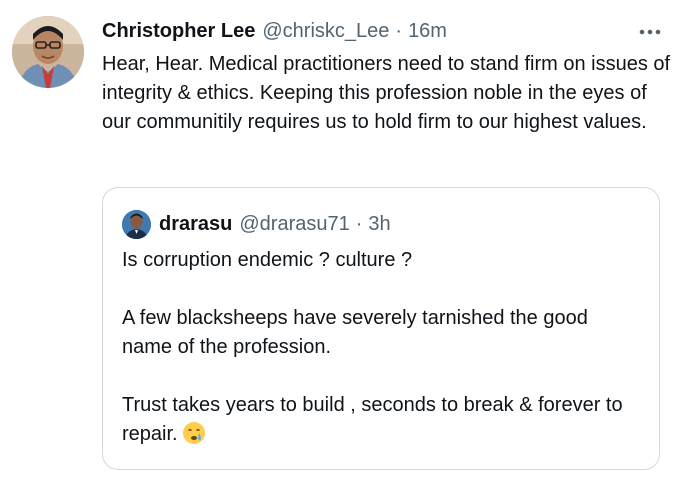 The width and height of the screenshot is (692, 488). What do you see at coordinates (427, 31) in the screenshot?
I see `tweet-timestamp: 16m` at bounding box center [427, 31].